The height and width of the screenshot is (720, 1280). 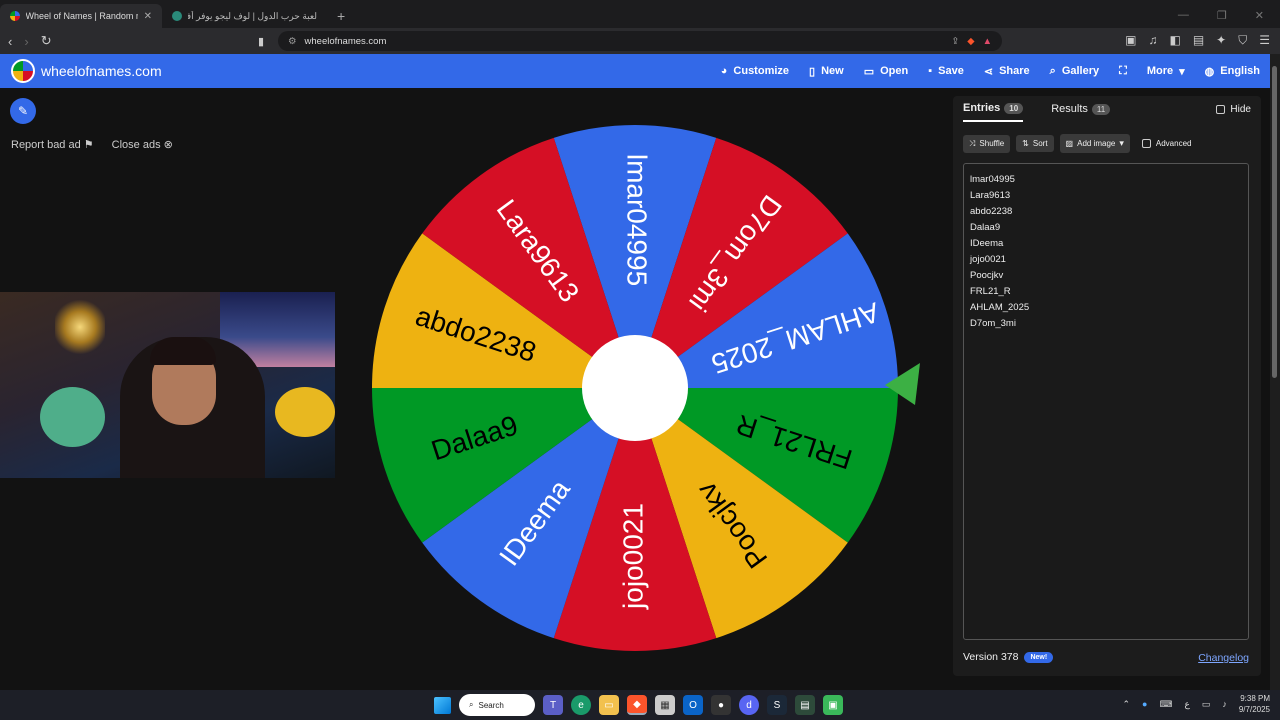 What do you see at coordinates (46, 145) in the screenshot?
I see `report-label: Report bad ad` at bounding box center [46, 145].